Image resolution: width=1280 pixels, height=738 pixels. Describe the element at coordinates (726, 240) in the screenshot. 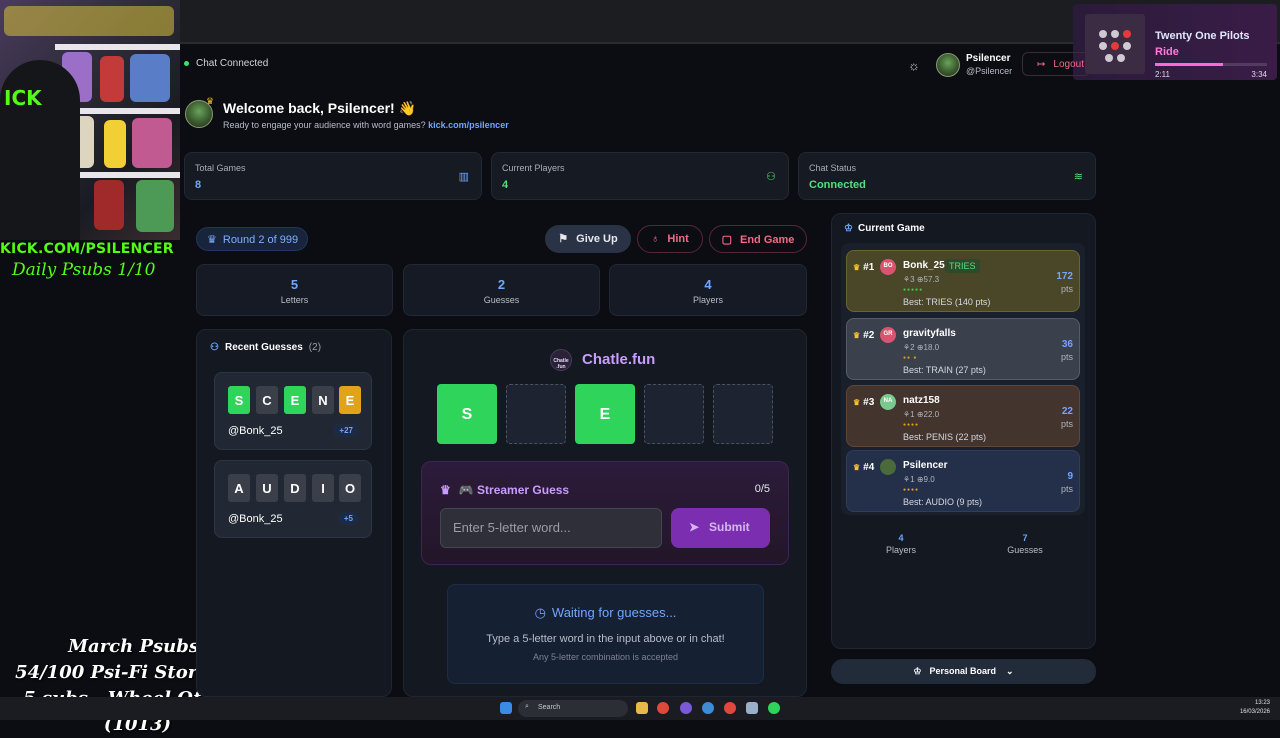

I see `stop-icon: ▢` at that location.